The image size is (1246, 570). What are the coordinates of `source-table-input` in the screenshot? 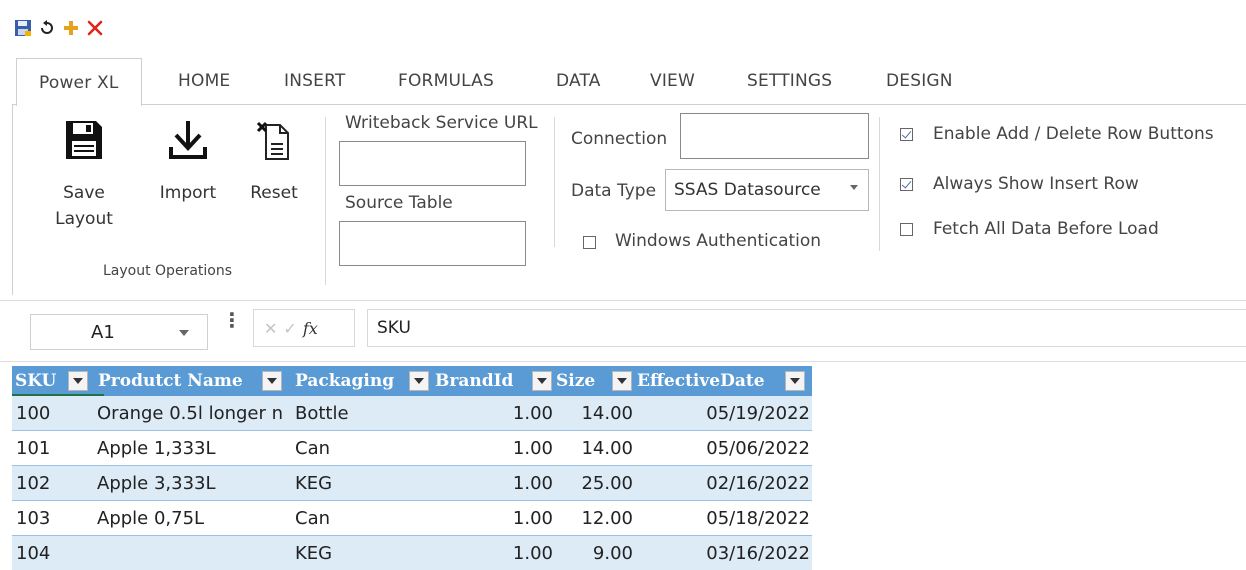 It's located at (432, 243).